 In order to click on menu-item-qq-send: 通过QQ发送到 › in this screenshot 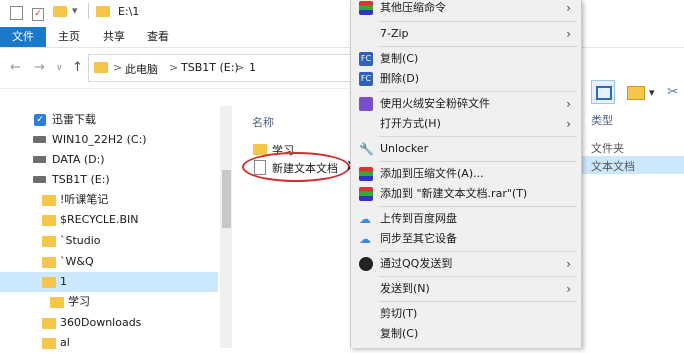, I will do `click(466, 264)`.